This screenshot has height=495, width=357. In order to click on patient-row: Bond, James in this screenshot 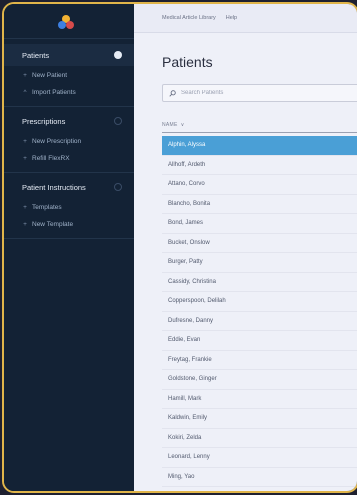, I will do `click(259, 224)`.